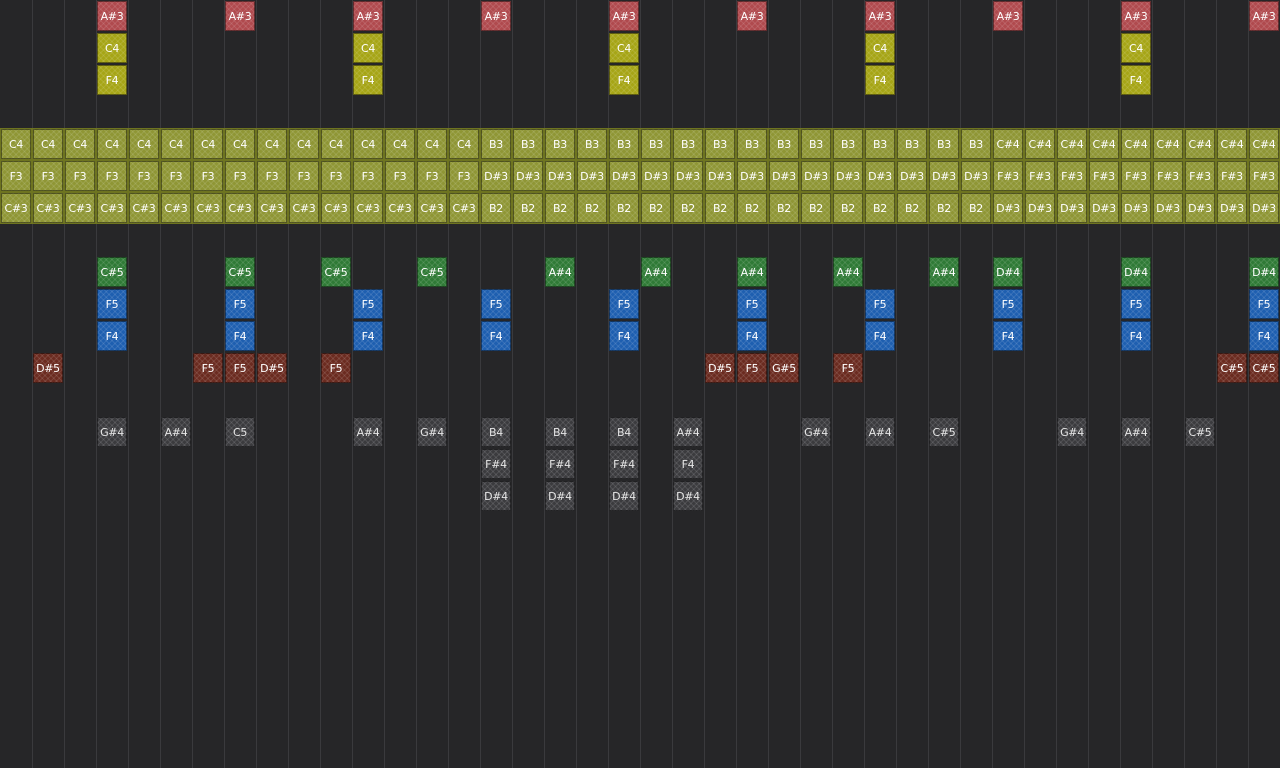 The image size is (1280, 768). What do you see at coordinates (496, 464) in the screenshot?
I see `note-block: F#4` at bounding box center [496, 464].